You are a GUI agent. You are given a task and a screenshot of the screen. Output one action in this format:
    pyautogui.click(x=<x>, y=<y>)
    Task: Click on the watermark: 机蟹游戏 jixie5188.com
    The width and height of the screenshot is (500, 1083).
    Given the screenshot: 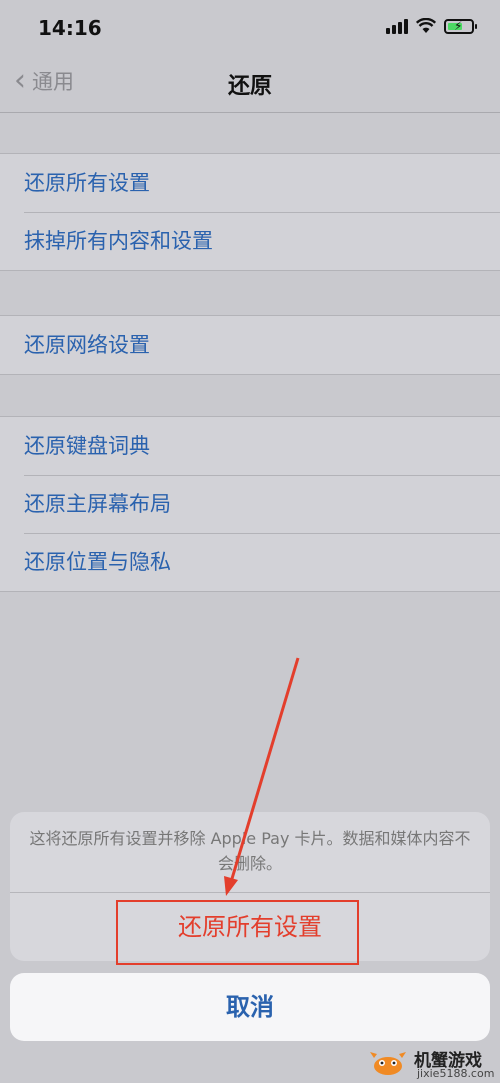 What is the action you would take?
    pyautogui.click(x=431, y=1062)
    